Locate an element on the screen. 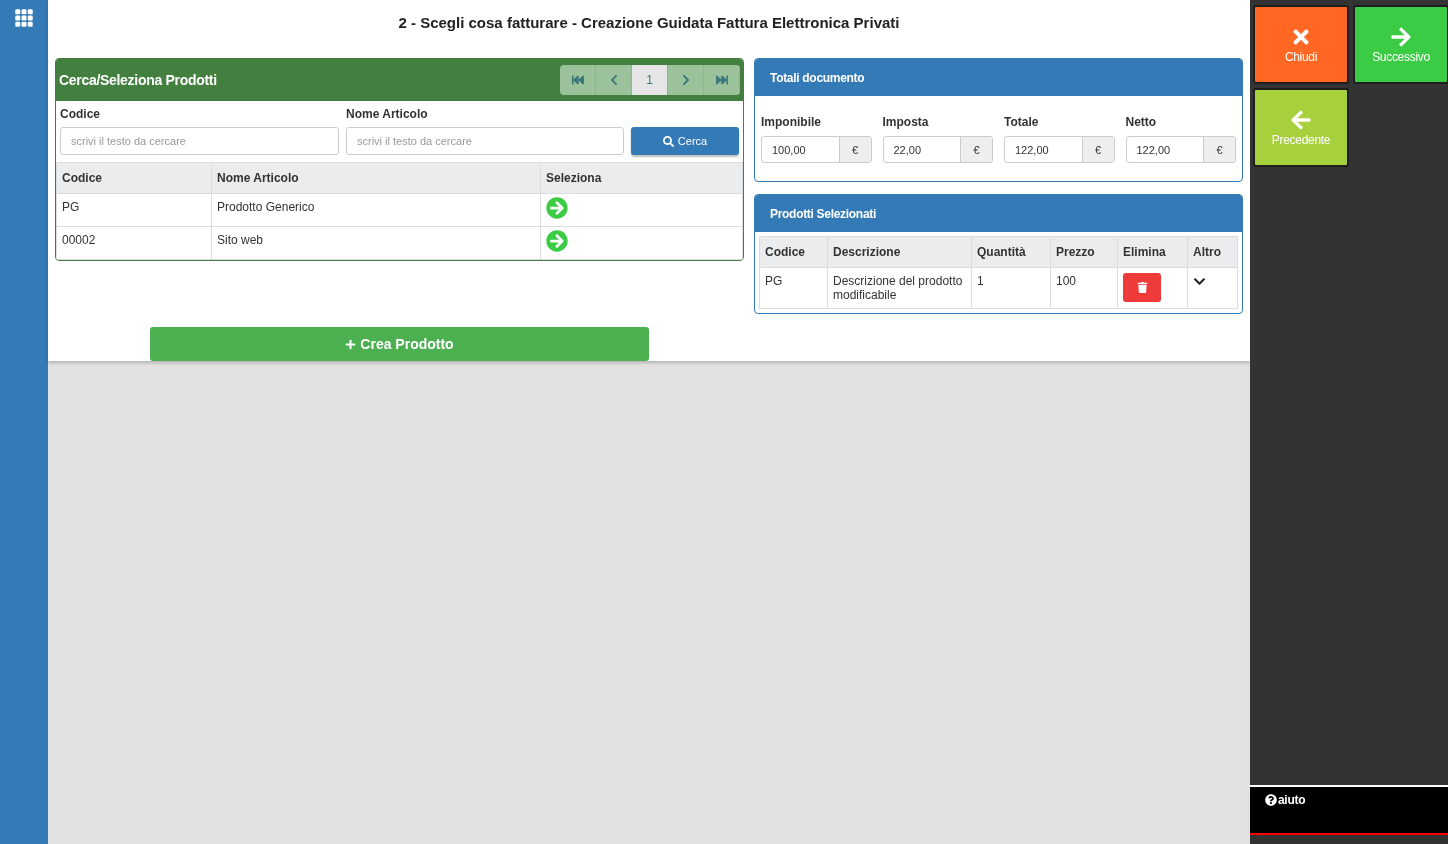  table-cell: Prodotto Generico is located at coordinates (376, 210).